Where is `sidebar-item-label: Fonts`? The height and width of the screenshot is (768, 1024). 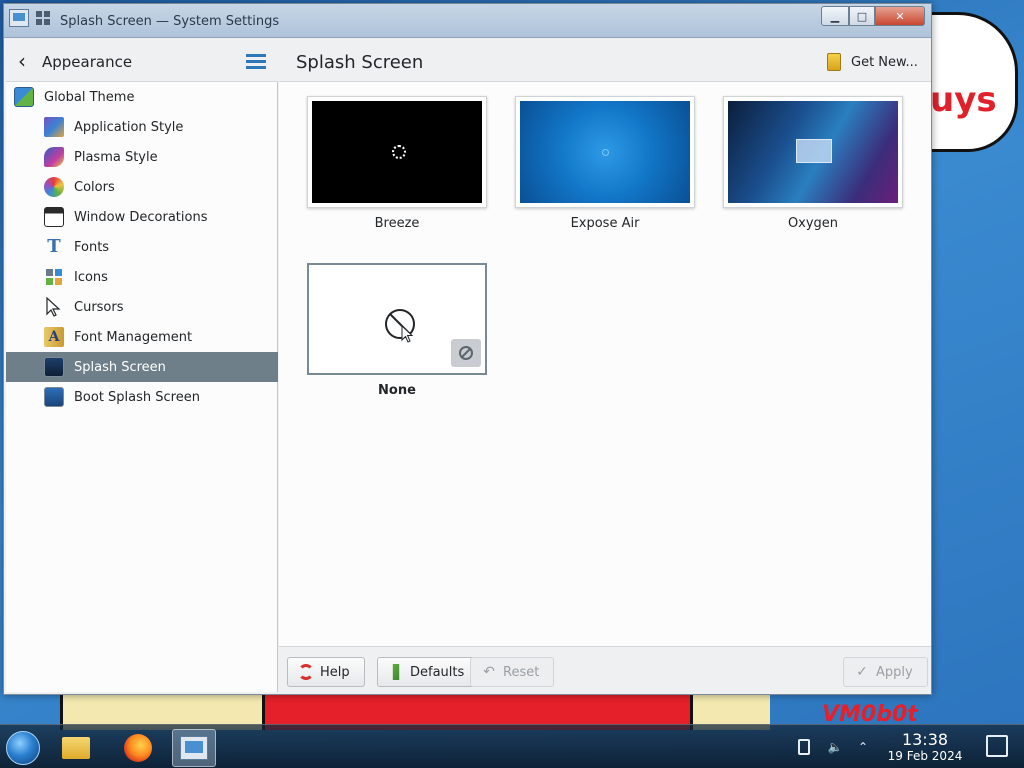
sidebar-item-label: Fonts is located at coordinates (92, 247).